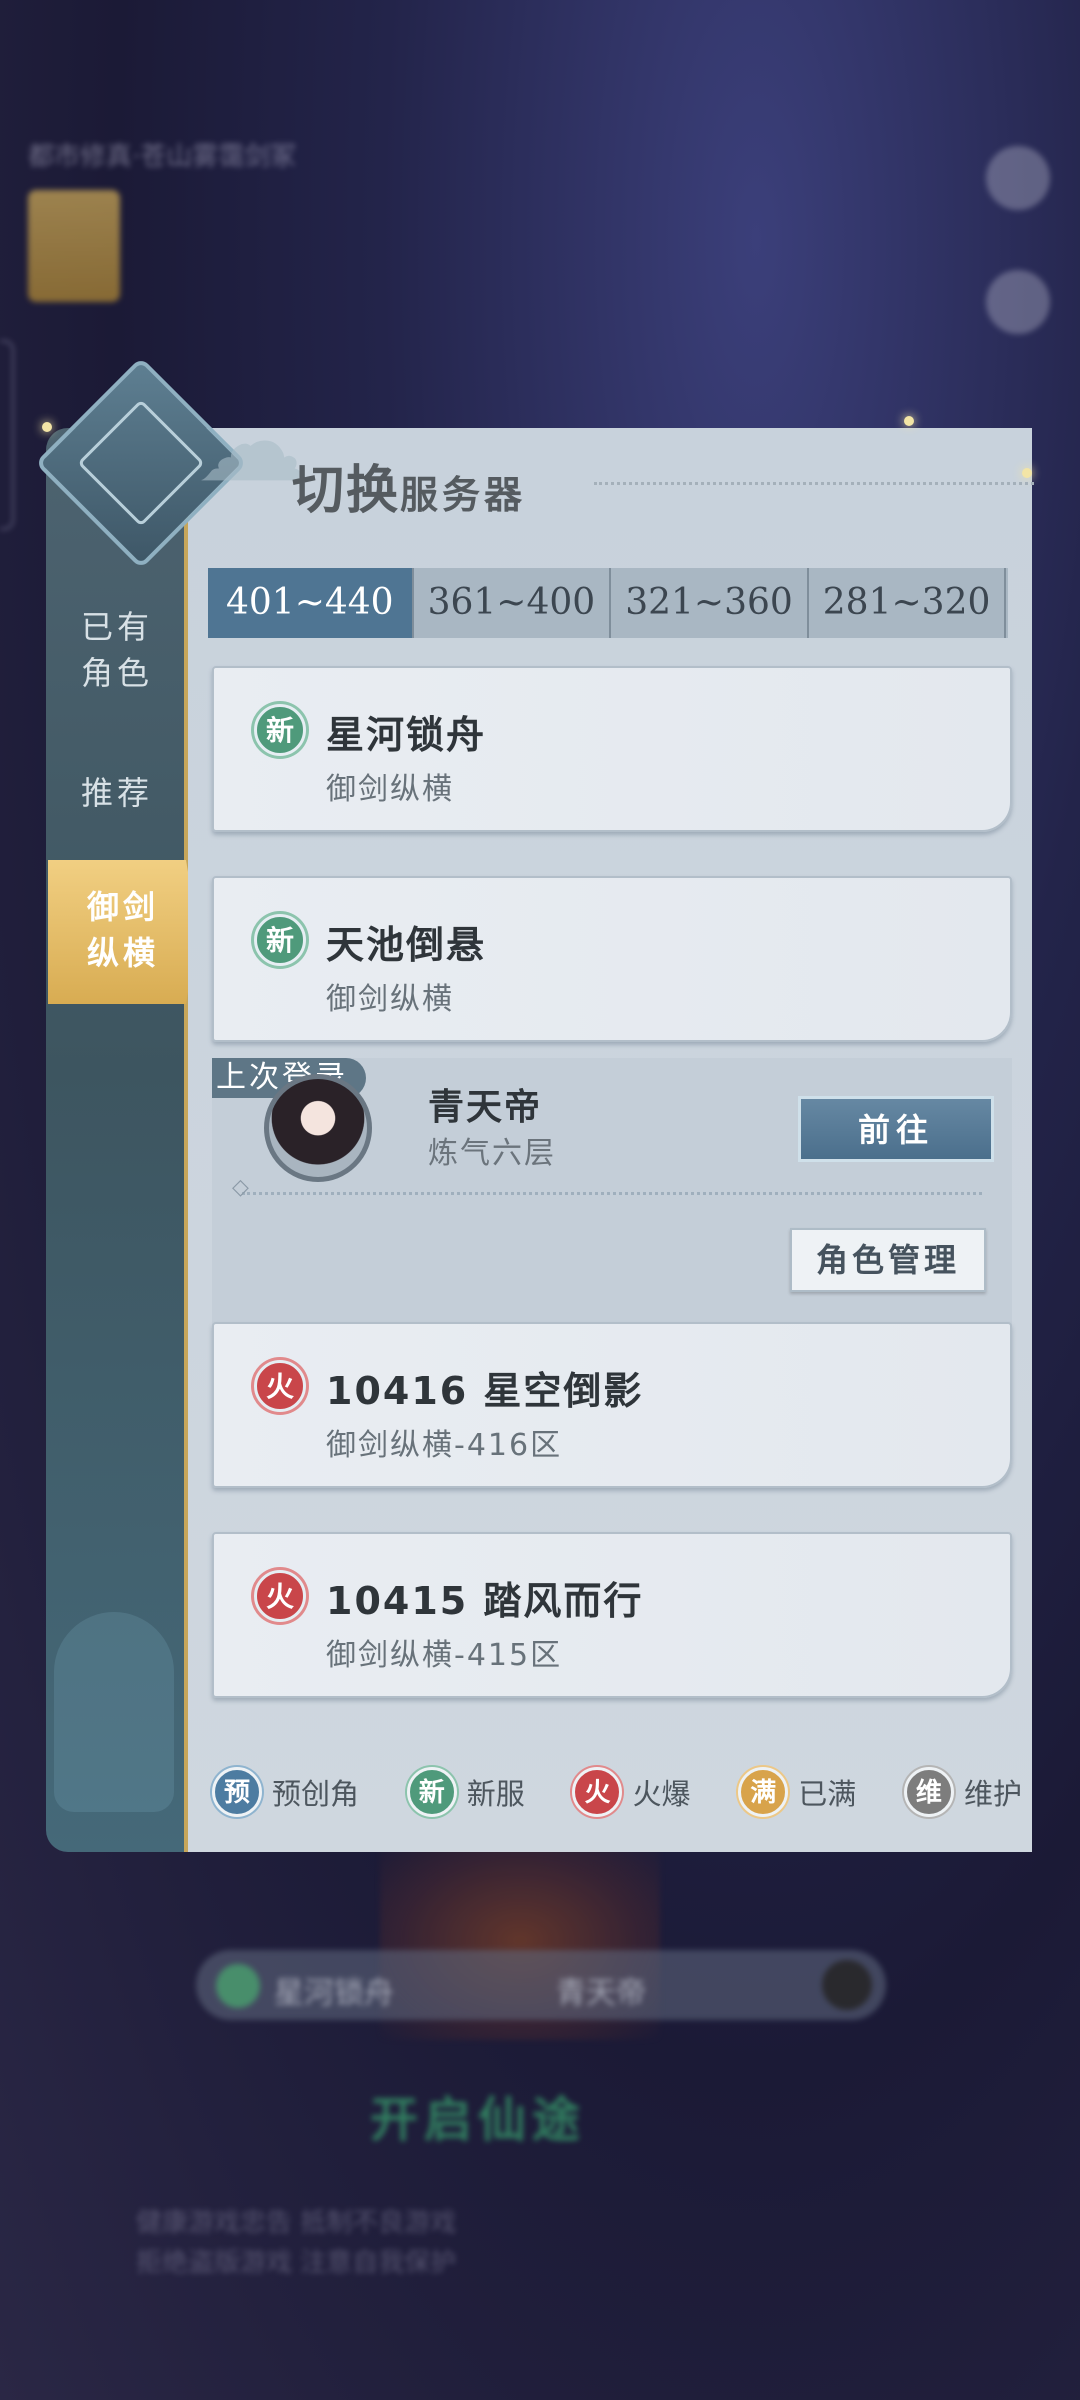  I want to click on server-group: 御剑纵横-415区, so click(444, 1655).